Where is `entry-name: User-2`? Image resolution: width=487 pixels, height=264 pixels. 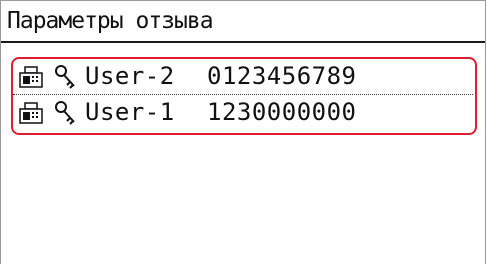
entry-name: User-2 is located at coordinates (130, 76).